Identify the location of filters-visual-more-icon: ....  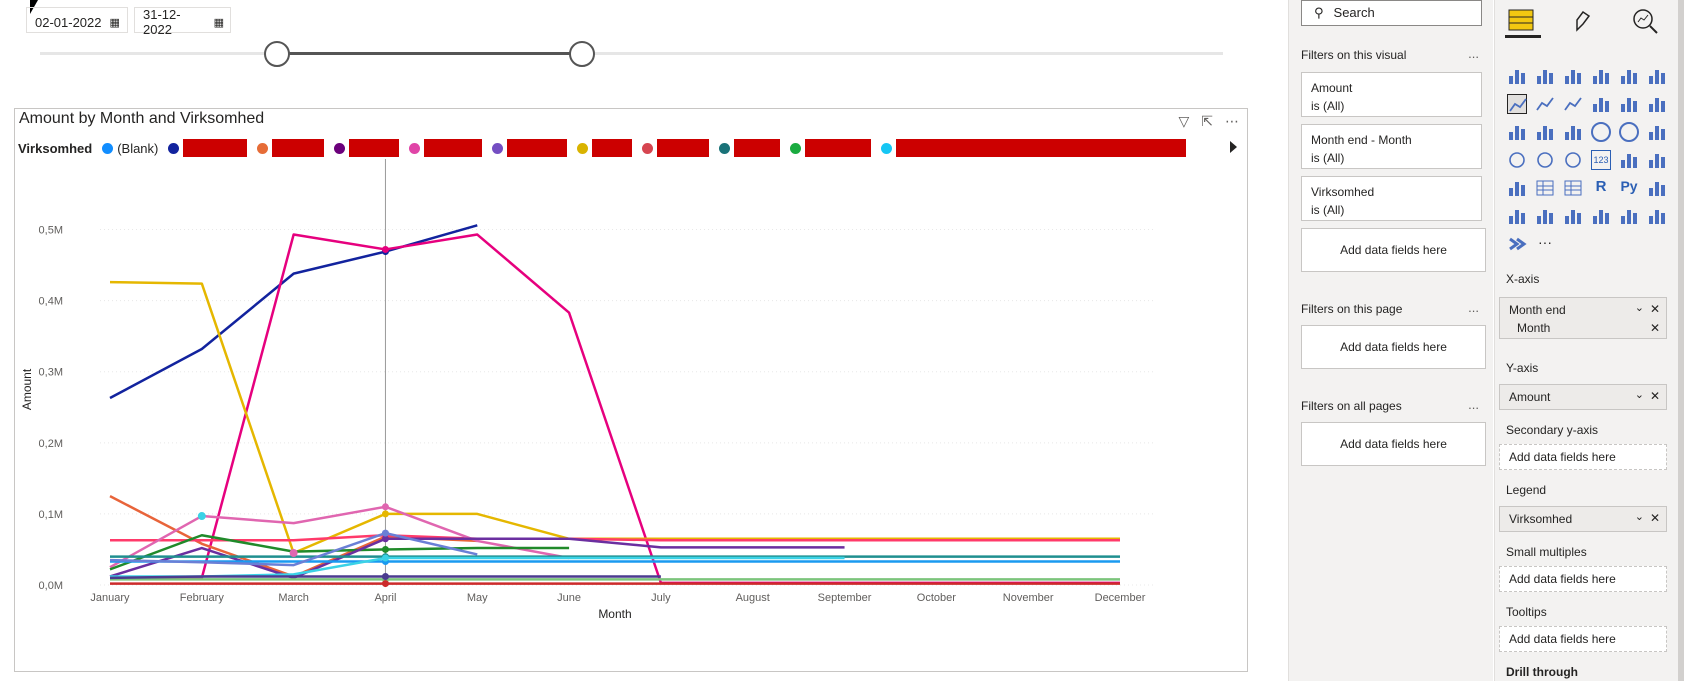
(1473, 53).